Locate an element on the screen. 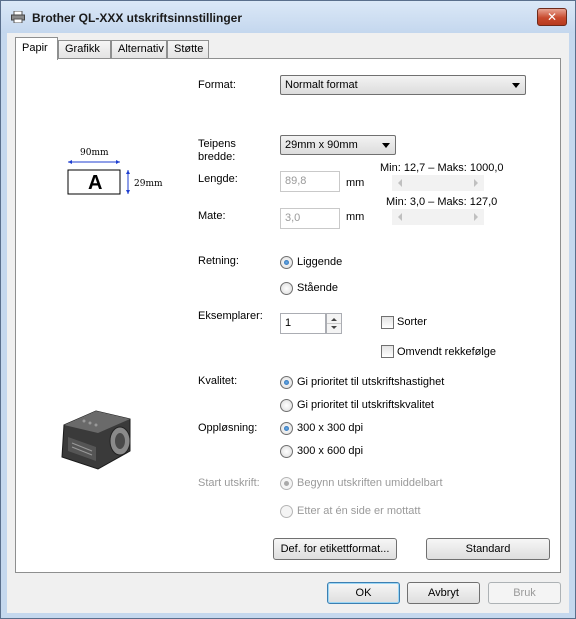 This screenshot has width=576, height=619. tab-stotte: Støtte is located at coordinates (188, 49).